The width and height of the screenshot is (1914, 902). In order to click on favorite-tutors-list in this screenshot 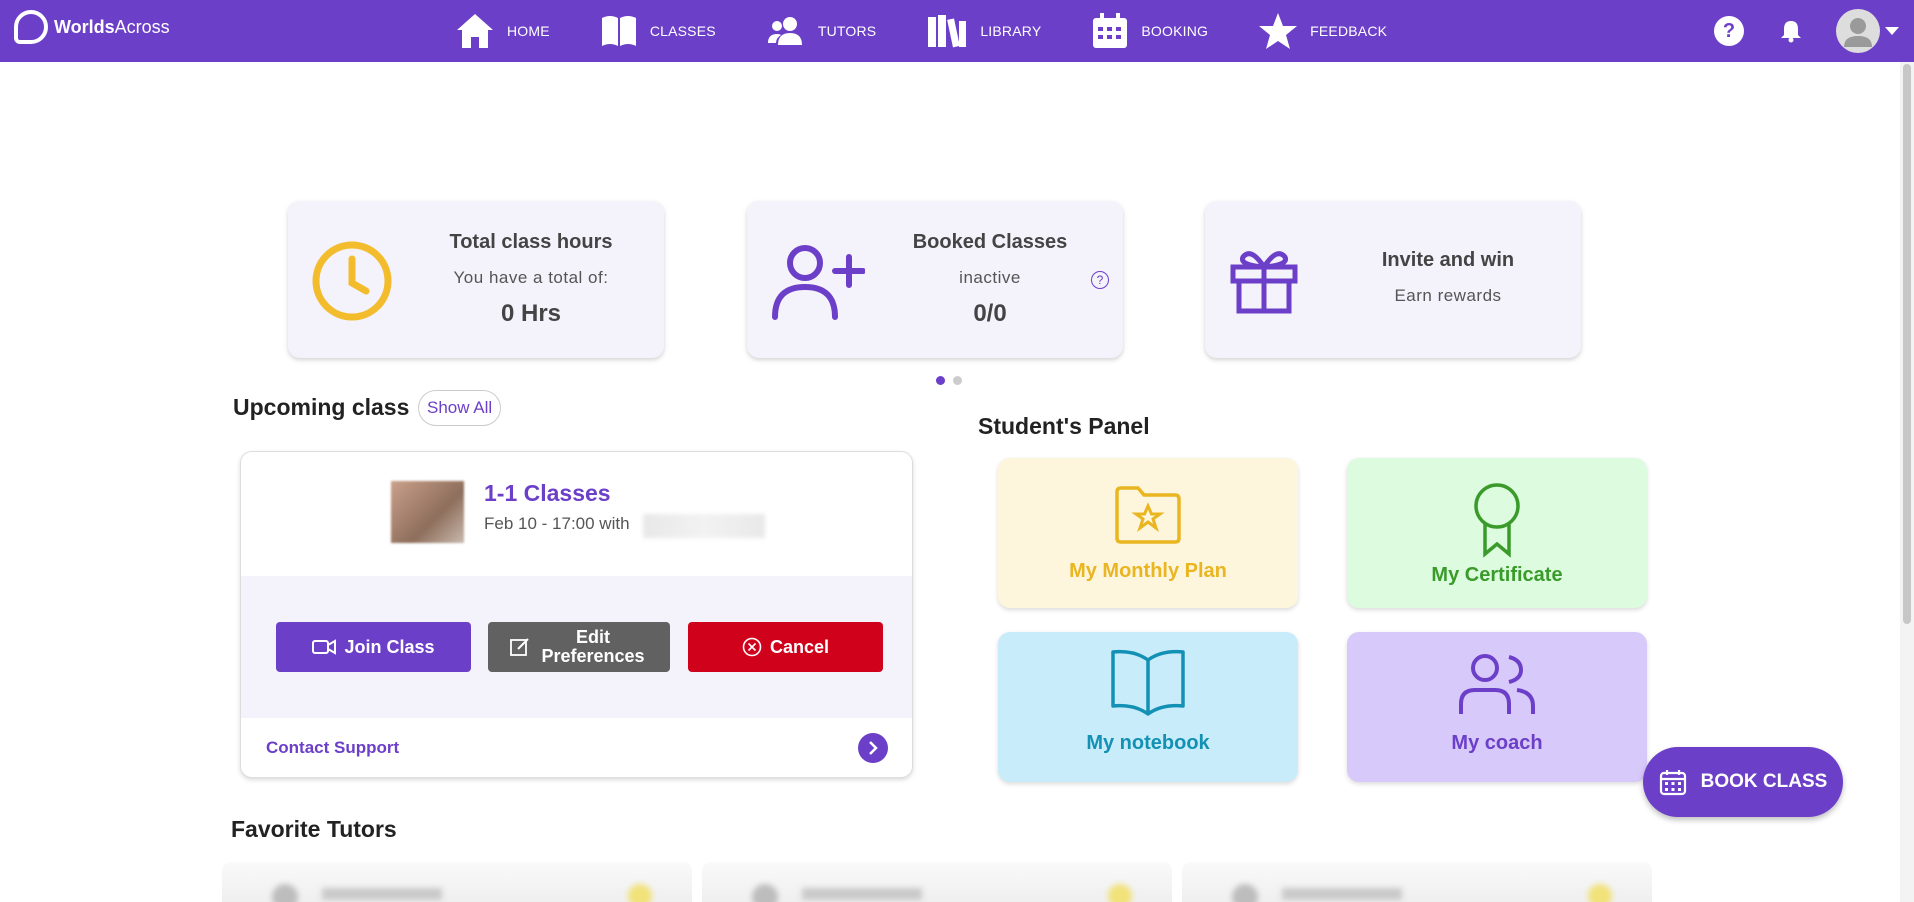, I will do `click(947, 882)`.